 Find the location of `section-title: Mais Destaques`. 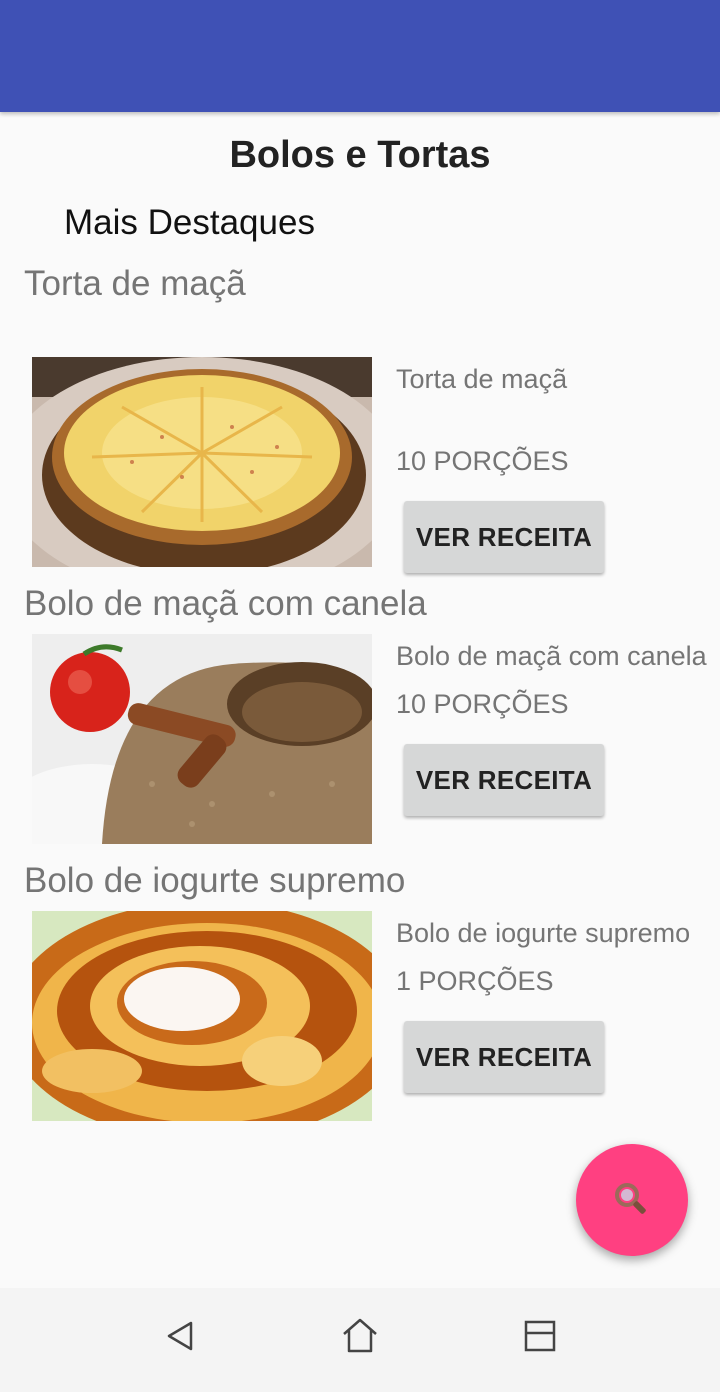

section-title: Mais Destaques is located at coordinates (189, 222).